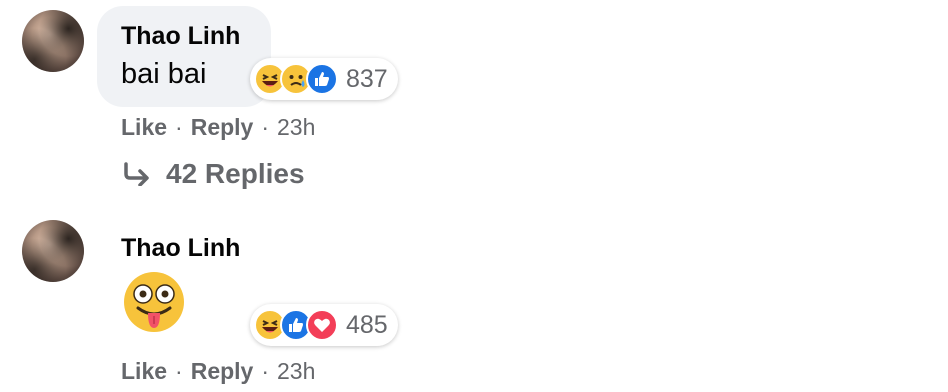 Image resolution: width=948 pixels, height=392 pixels. I want to click on reaction-summary: 485, so click(324, 325).